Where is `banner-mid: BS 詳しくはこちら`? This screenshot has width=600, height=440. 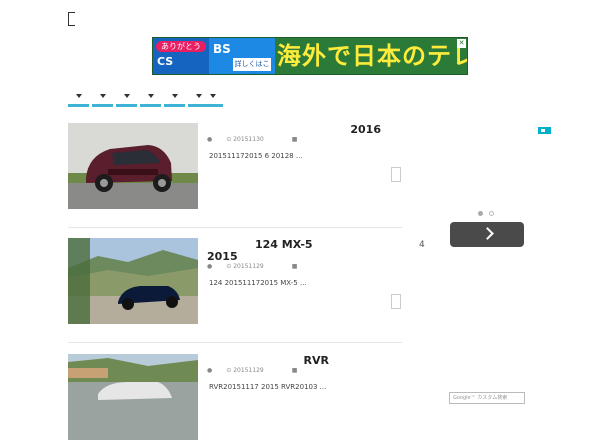
banner-mid: BS 詳しくはこちら is located at coordinates (242, 56).